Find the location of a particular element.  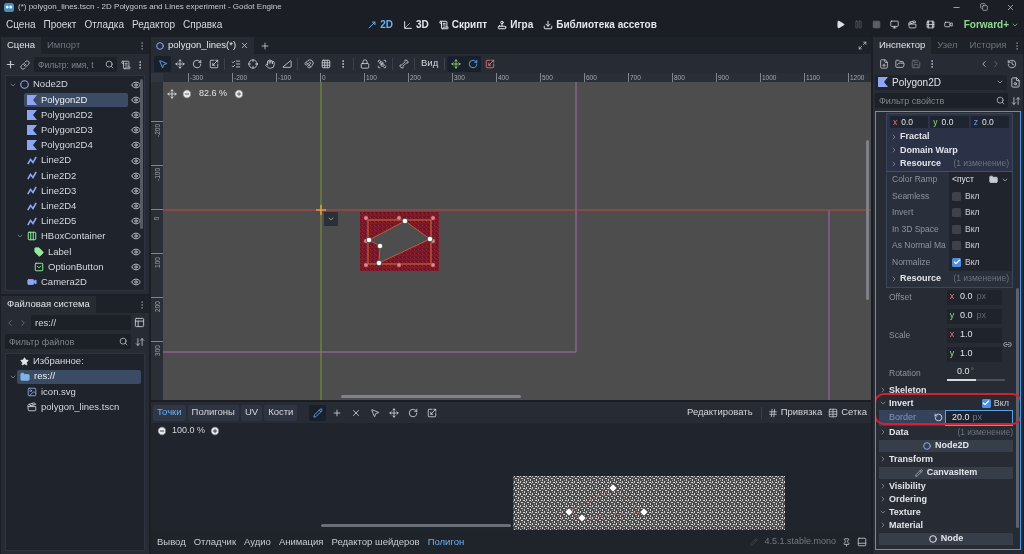

filter-field: Фильтр файлов is located at coordinates (68, 341).